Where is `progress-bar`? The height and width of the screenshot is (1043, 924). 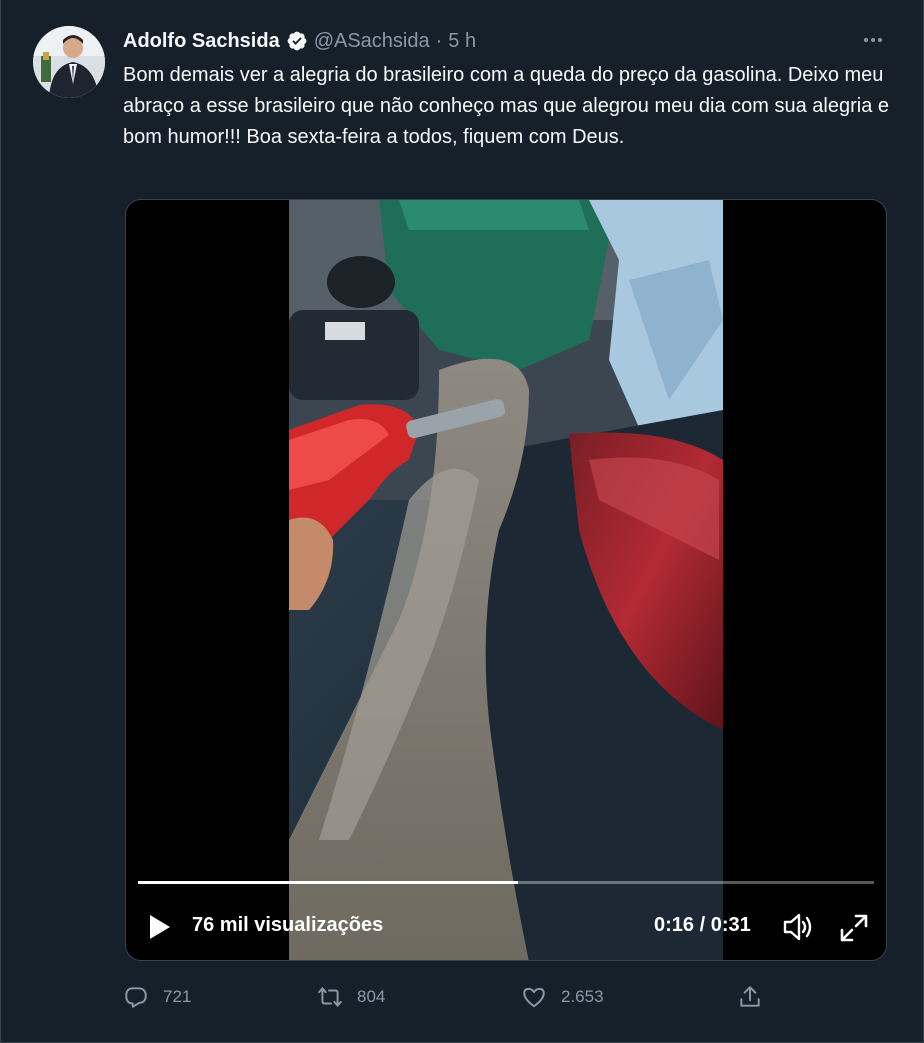 progress-bar is located at coordinates (506, 882).